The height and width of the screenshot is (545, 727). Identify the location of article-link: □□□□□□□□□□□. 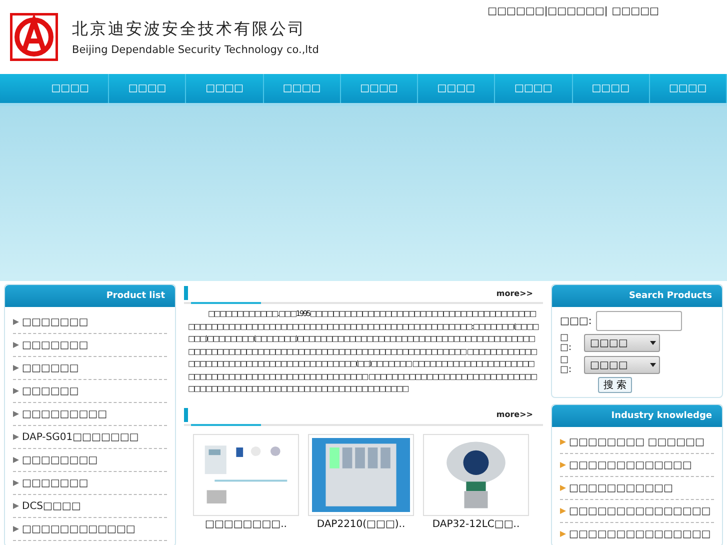
(637, 488).